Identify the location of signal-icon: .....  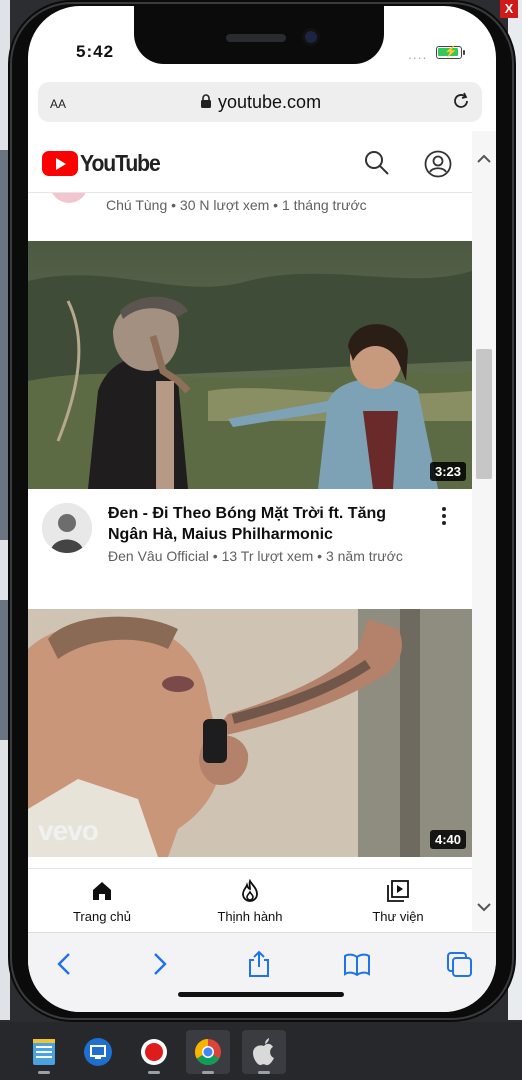
(418, 54).